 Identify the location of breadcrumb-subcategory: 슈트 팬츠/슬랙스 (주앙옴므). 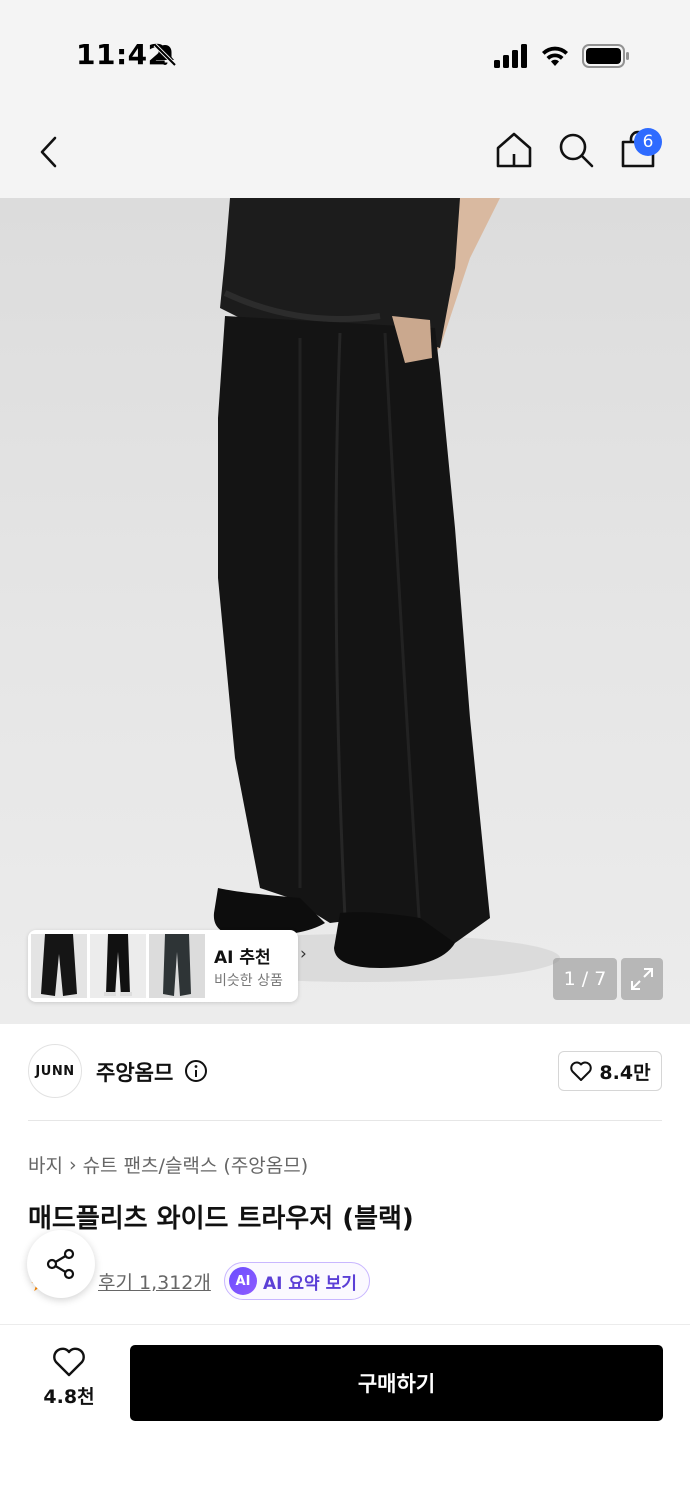
(196, 1164).